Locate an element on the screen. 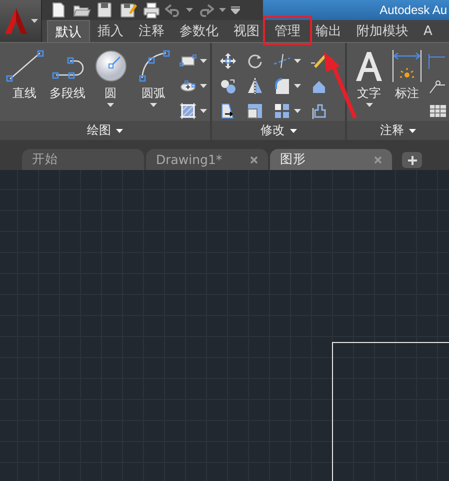 This screenshot has height=481, width=449. application-menu-button is located at coordinates (21, 21).